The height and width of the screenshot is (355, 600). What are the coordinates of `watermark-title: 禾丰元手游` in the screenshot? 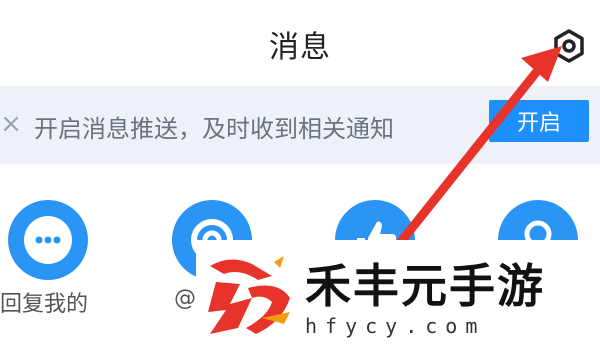 It's located at (425, 286).